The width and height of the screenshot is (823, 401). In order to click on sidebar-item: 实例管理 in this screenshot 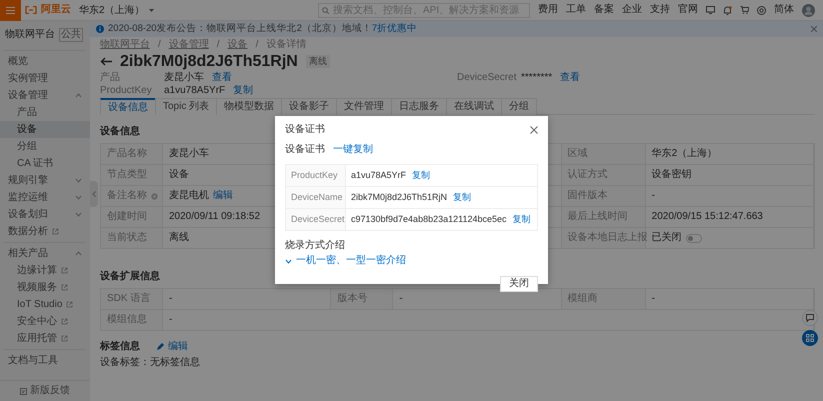, I will do `click(45, 78)`.